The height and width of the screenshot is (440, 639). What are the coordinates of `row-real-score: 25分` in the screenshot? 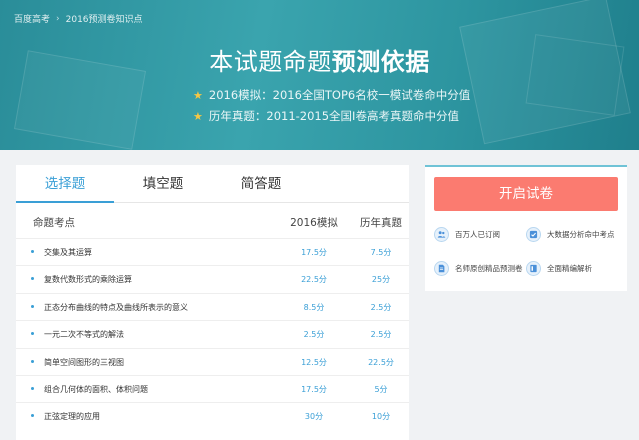 It's located at (381, 280).